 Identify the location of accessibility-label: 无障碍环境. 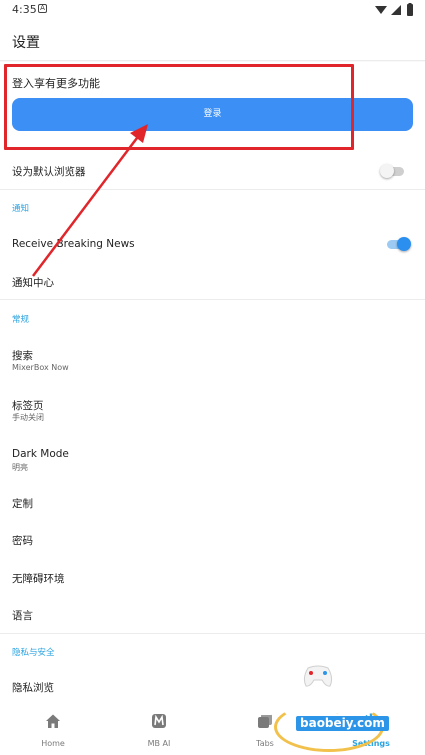
(38, 579).